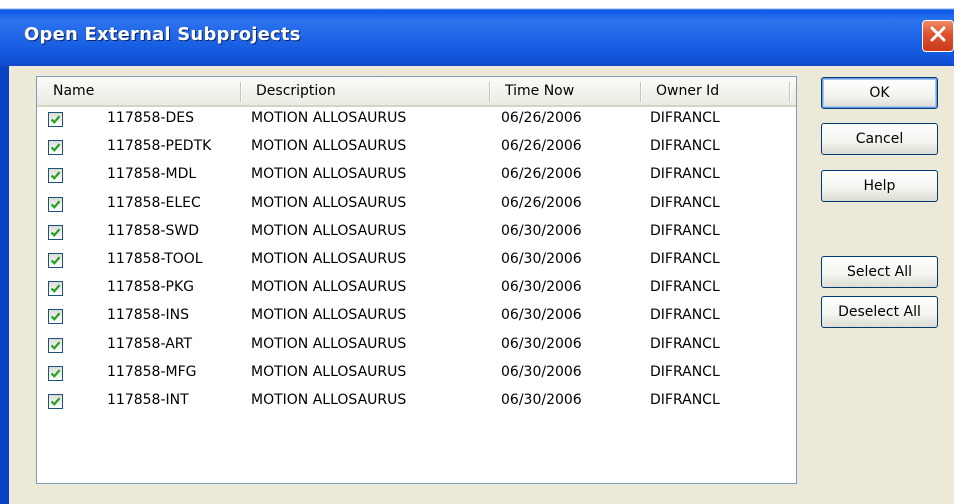  What do you see at coordinates (152, 371) in the screenshot?
I see `cell-name: 117858-MFG` at bounding box center [152, 371].